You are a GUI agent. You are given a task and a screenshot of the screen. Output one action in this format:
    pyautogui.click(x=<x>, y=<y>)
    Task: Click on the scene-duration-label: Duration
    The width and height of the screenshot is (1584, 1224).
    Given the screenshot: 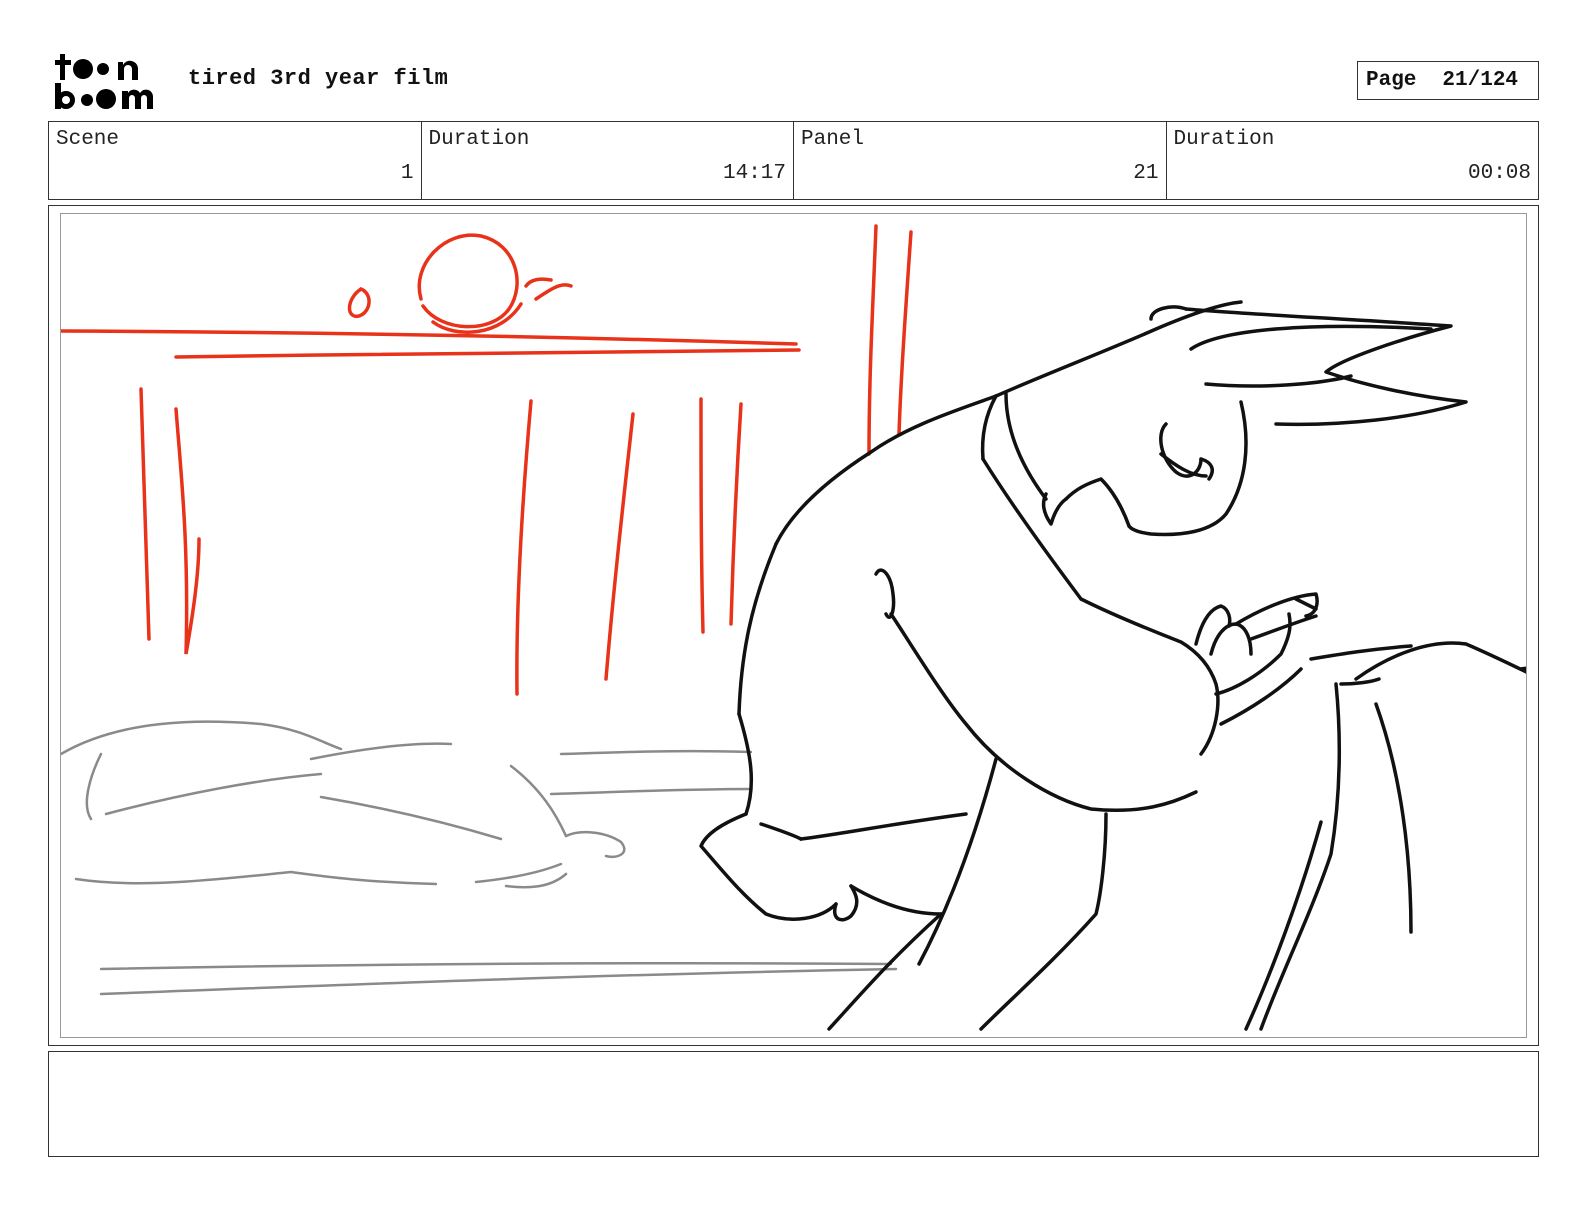 What is the action you would take?
    pyautogui.click(x=479, y=139)
    